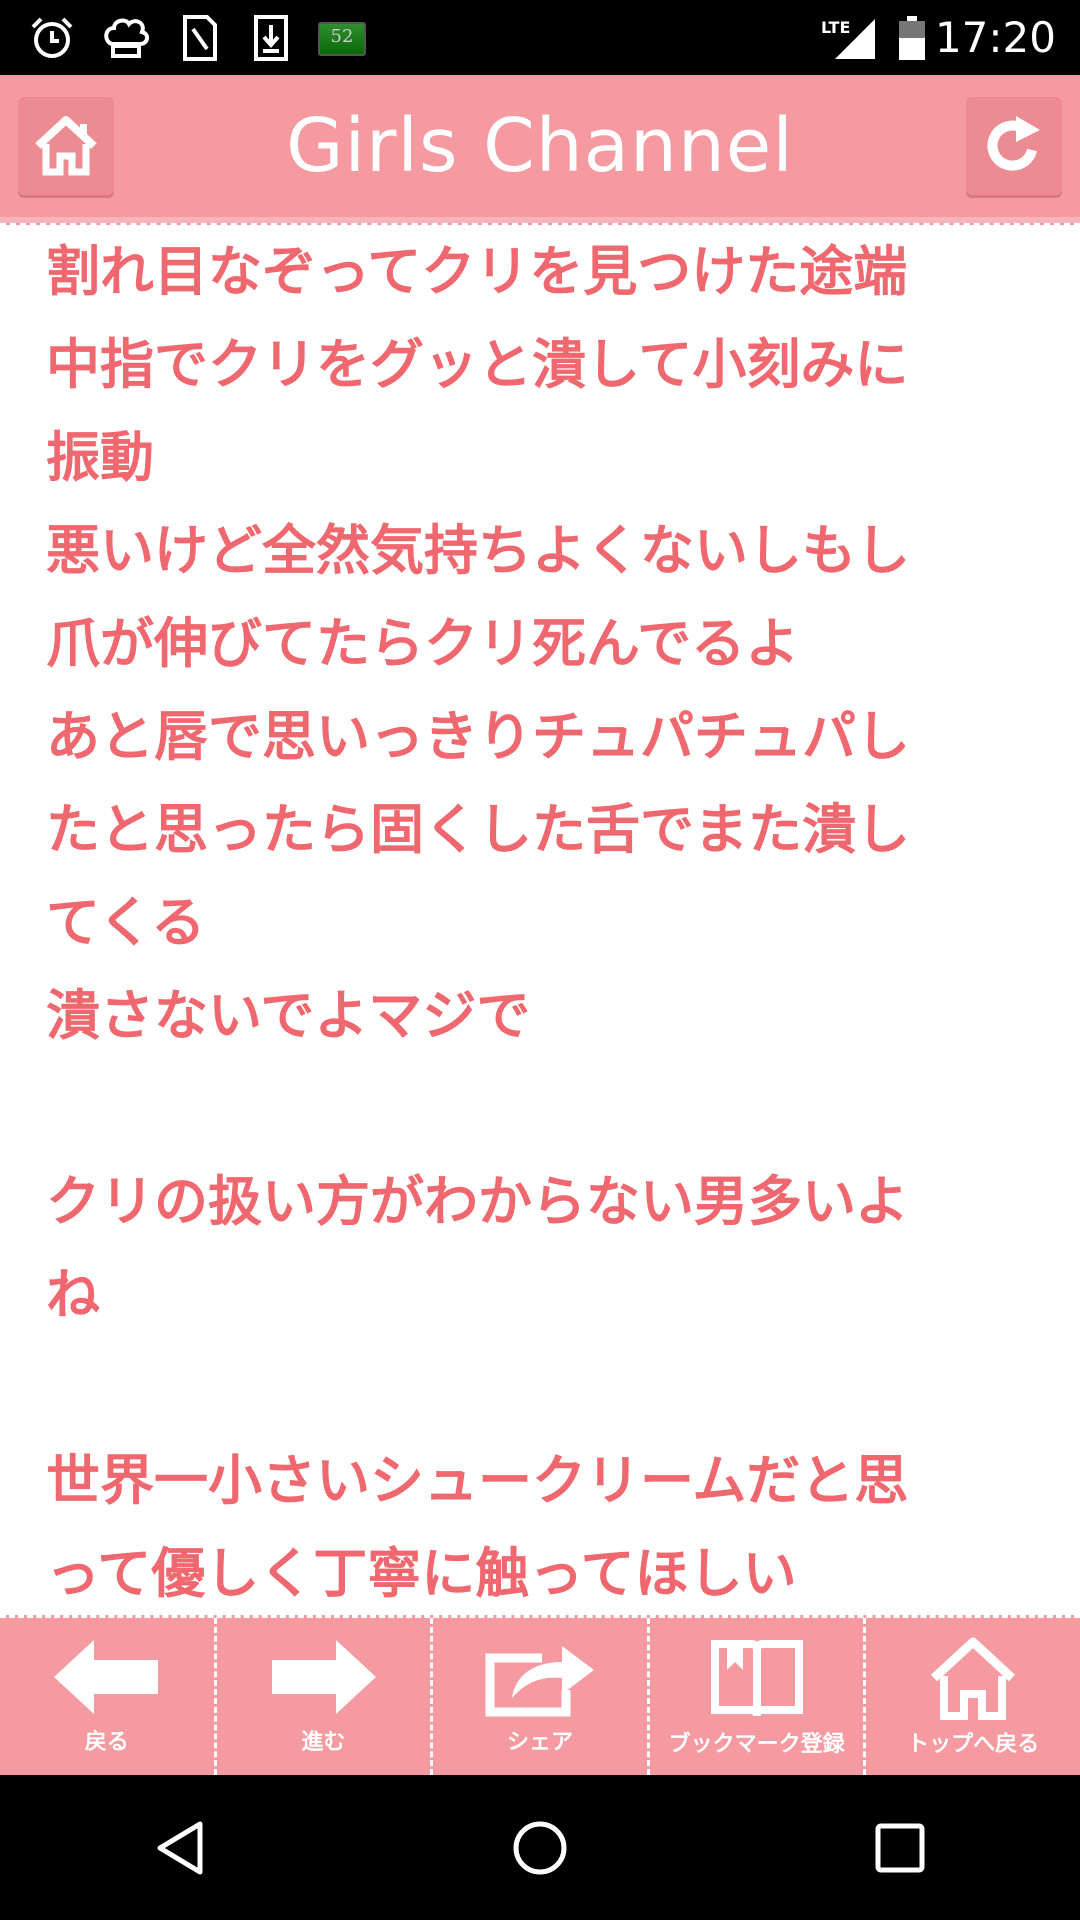 Image resolution: width=1080 pixels, height=1920 pixels. What do you see at coordinates (756, 1678) in the screenshot?
I see `bookmark-book-icon` at bounding box center [756, 1678].